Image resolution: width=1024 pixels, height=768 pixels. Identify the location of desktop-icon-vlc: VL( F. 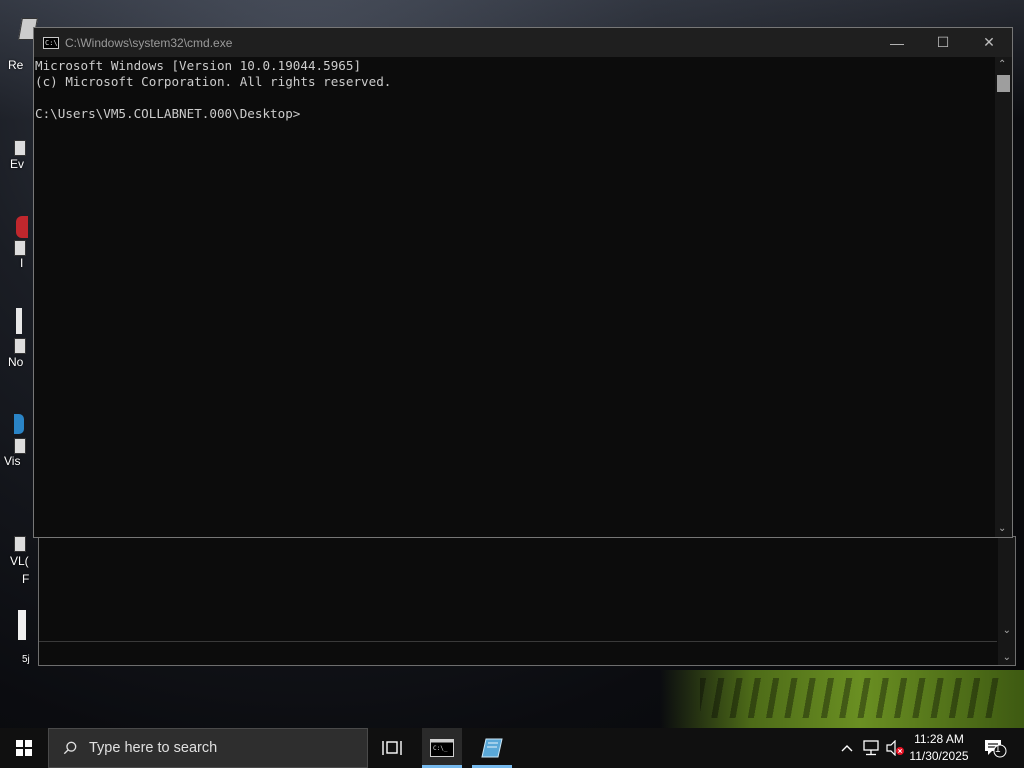
(17, 561).